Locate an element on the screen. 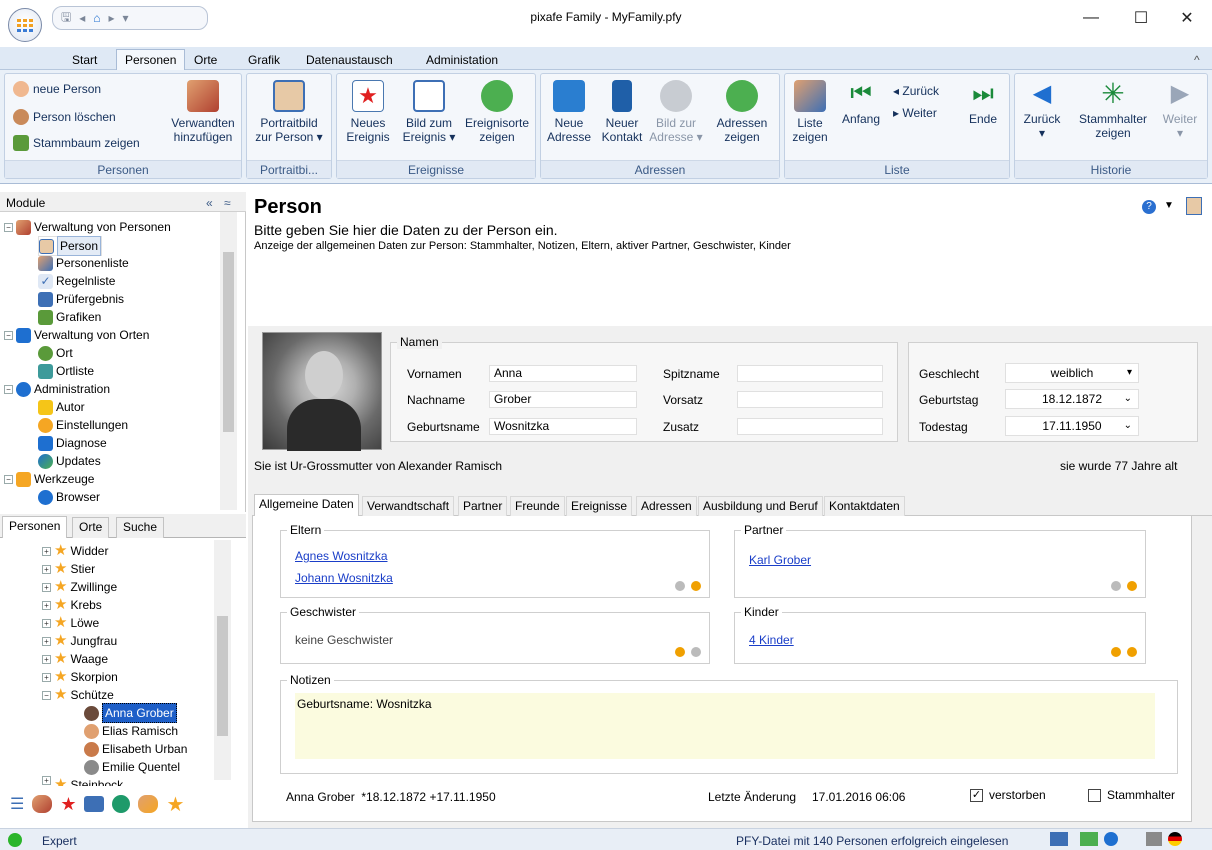  tab-adressen: Adressen is located at coordinates (666, 506).